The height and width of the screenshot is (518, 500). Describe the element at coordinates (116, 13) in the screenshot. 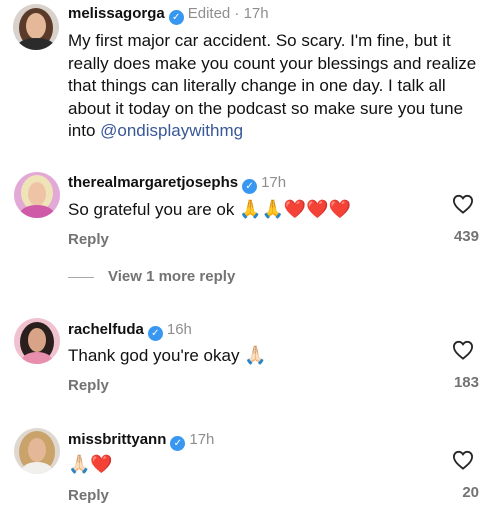

I see `post-username: melissagorga` at that location.